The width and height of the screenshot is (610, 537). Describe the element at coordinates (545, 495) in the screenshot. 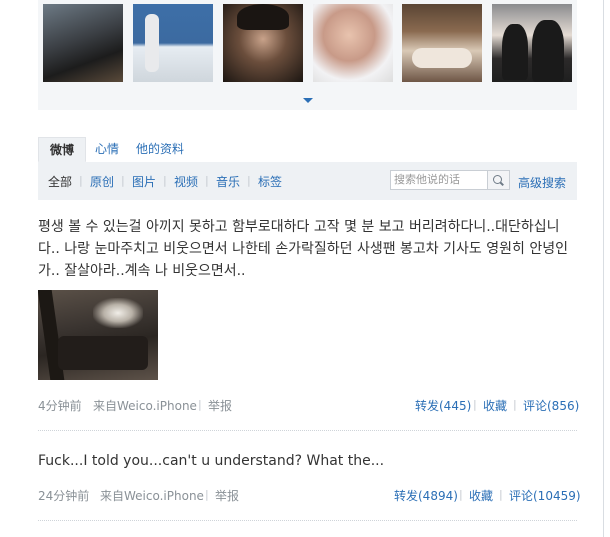

I see `comment-button: 评论(10459)` at that location.